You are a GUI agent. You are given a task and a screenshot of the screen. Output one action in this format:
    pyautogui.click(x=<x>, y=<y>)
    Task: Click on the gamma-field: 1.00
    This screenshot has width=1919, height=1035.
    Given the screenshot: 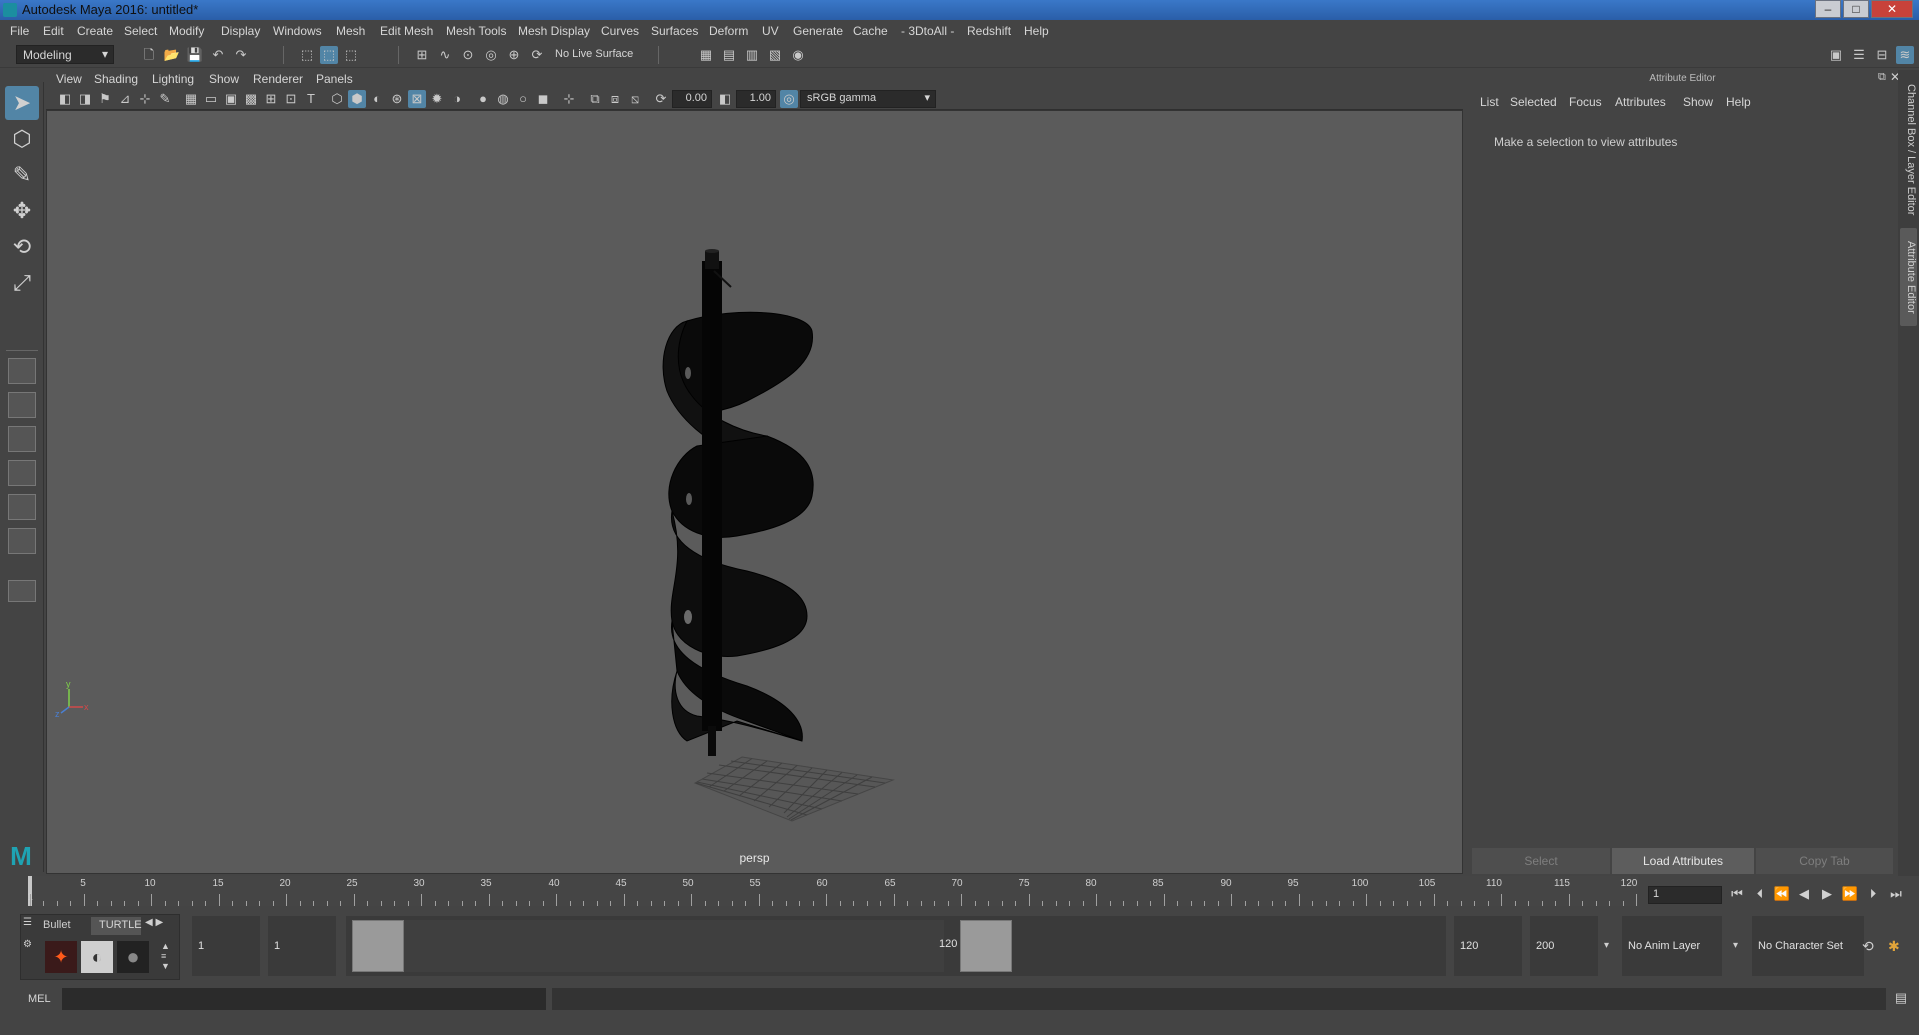 What is the action you would take?
    pyautogui.click(x=756, y=99)
    